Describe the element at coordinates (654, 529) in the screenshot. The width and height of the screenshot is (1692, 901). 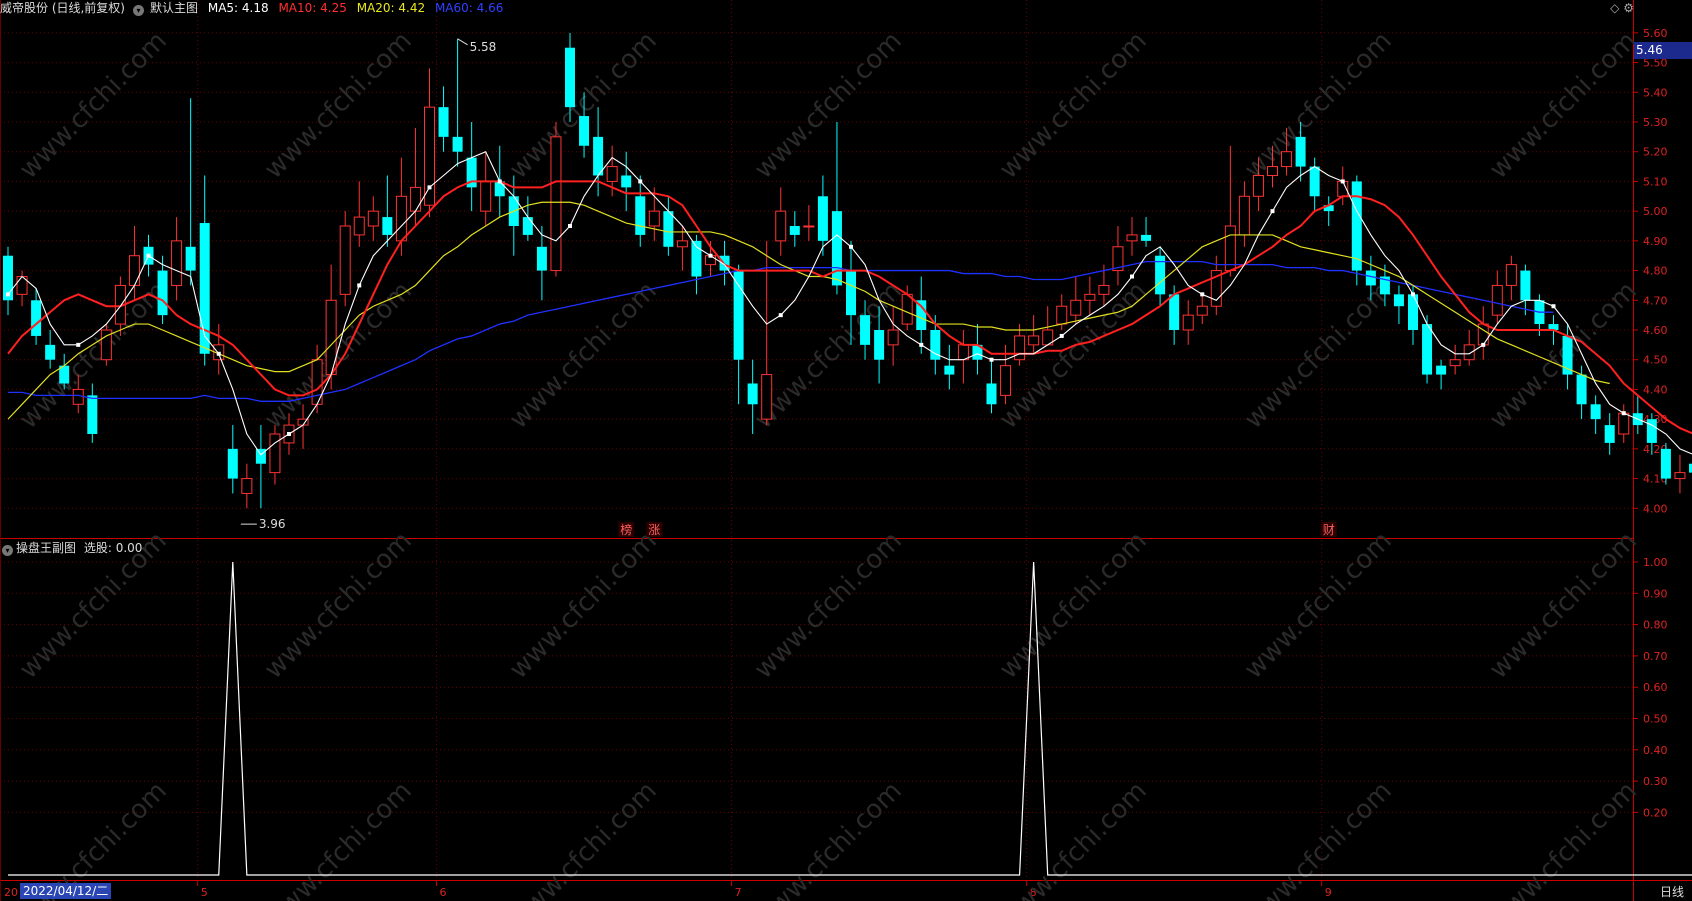
I see `event-marker: 涨` at that location.